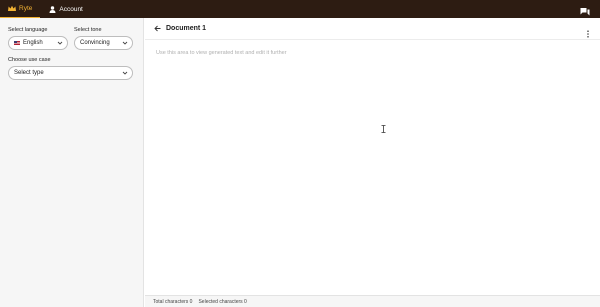  What do you see at coordinates (29, 73) in the screenshot?
I see `use-case-value: Select type` at bounding box center [29, 73].